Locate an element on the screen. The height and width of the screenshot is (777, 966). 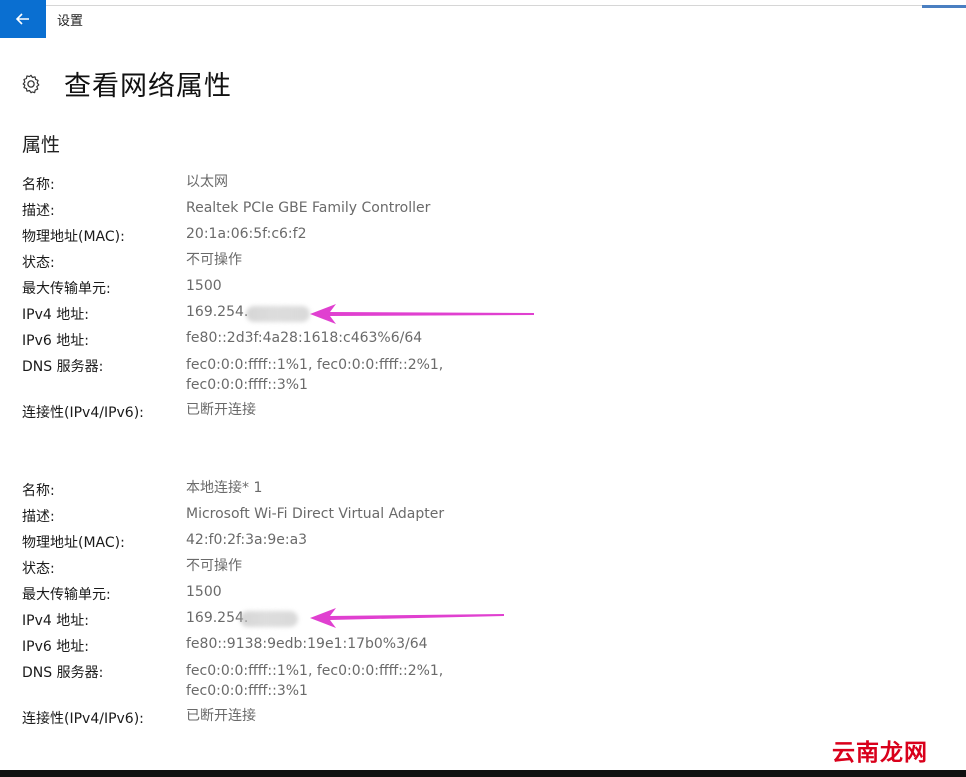
name-value: 以太网 is located at coordinates (207, 182).